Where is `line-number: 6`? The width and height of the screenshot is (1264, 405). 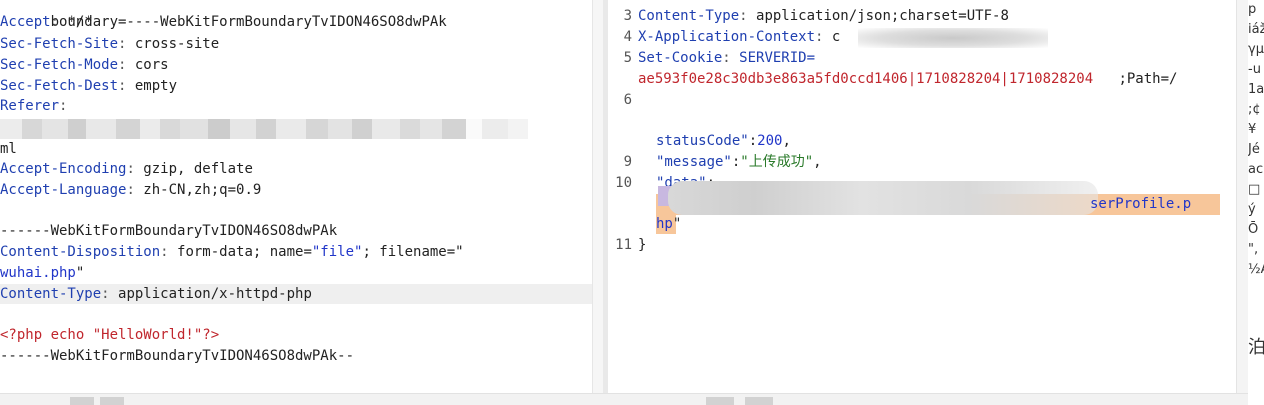
line-number: 6 is located at coordinates (627, 100).